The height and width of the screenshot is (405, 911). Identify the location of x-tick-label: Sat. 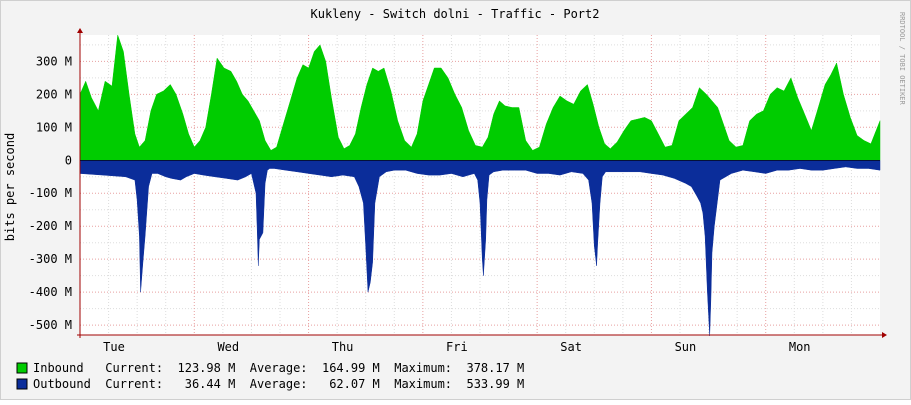
(571, 347).